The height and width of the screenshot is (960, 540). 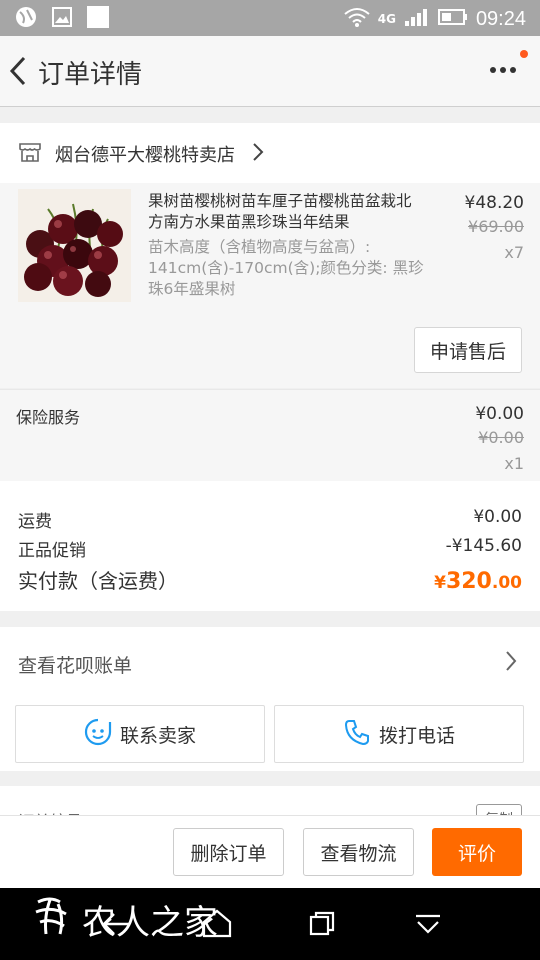 What do you see at coordinates (270, 153) in the screenshot?
I see `shop-row: 烟台德平大樱桃特卖店` at bounding box center [270, 153].